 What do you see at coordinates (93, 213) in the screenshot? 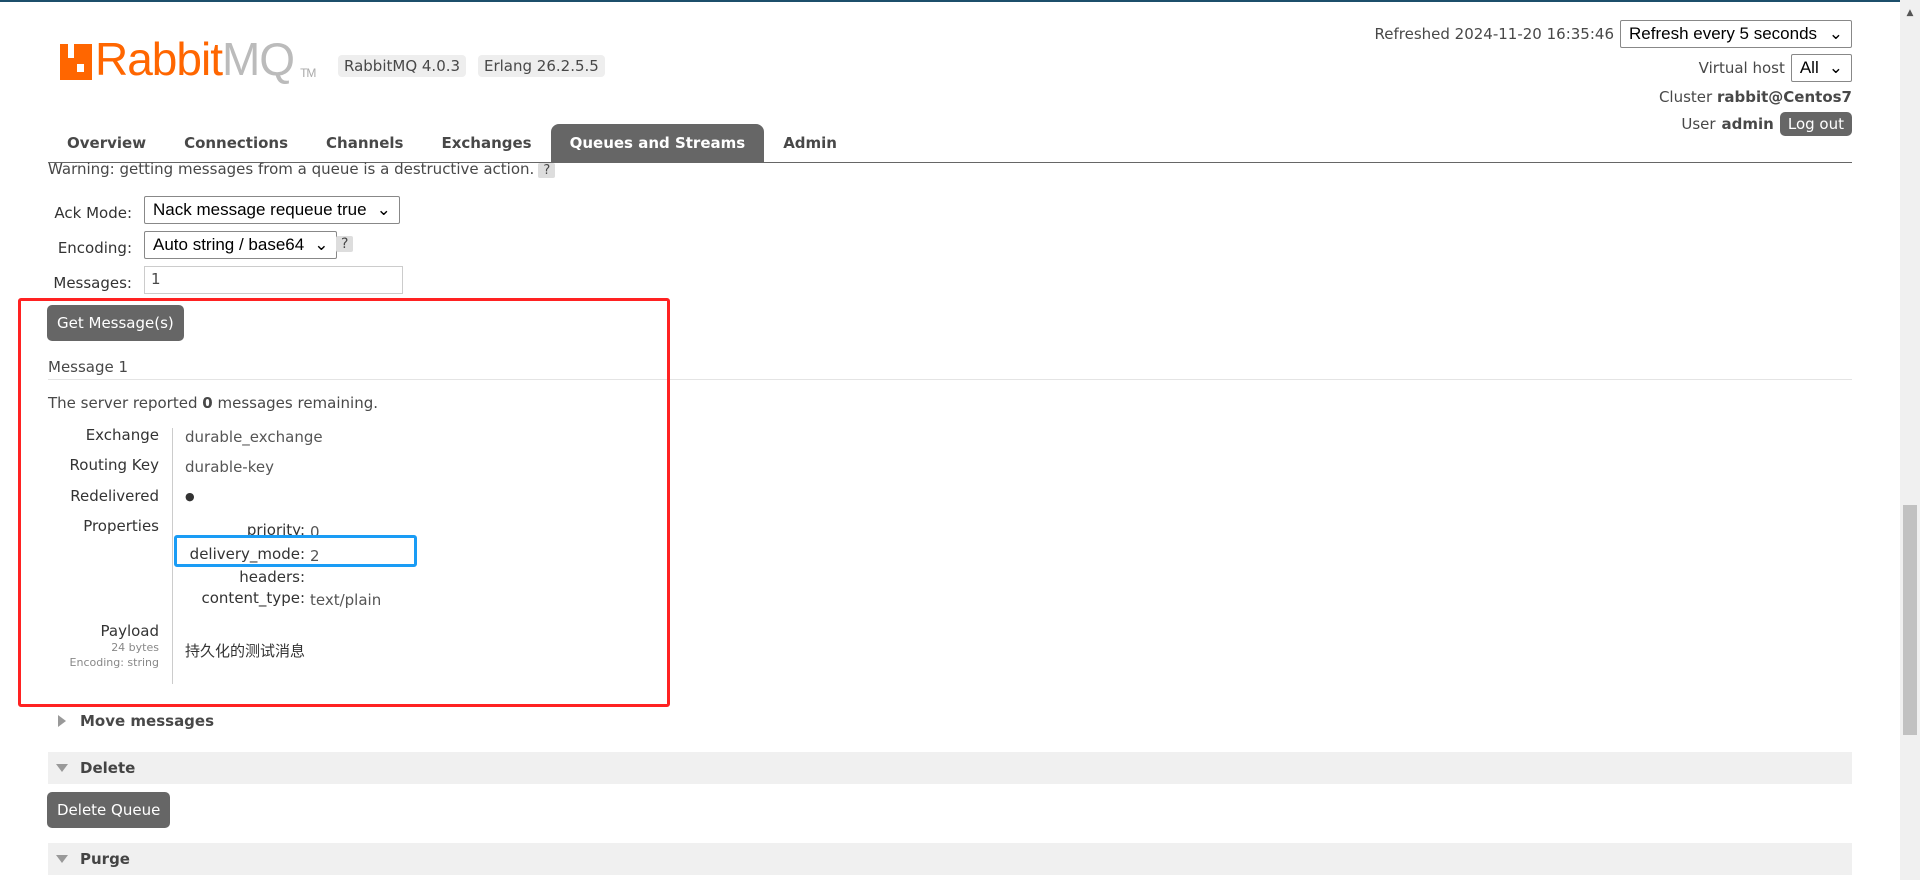
I see `ack-mode-label: Ack Mode:` at bounding box center [93, 213].